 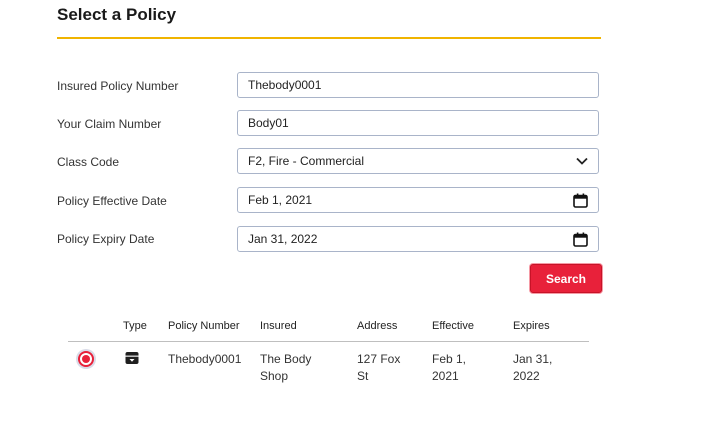 I want to click on title-divider, so click(x=329, y=38).